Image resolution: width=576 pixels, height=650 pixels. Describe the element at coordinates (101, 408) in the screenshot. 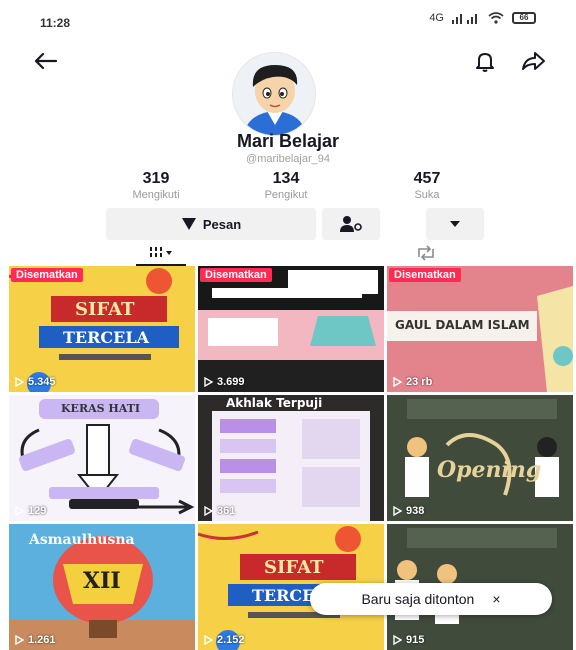

I see `video-title: KERAS HATI` at that location.